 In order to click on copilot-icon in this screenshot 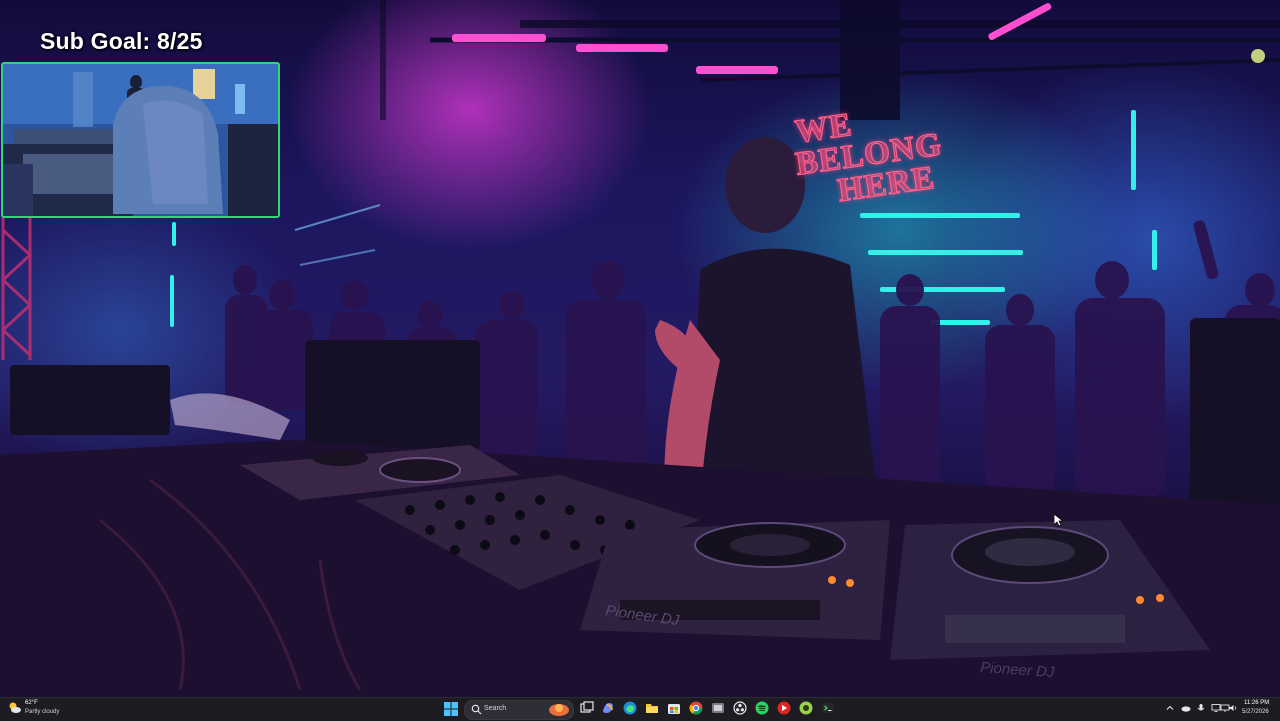, I will do `click(608, 708)`.